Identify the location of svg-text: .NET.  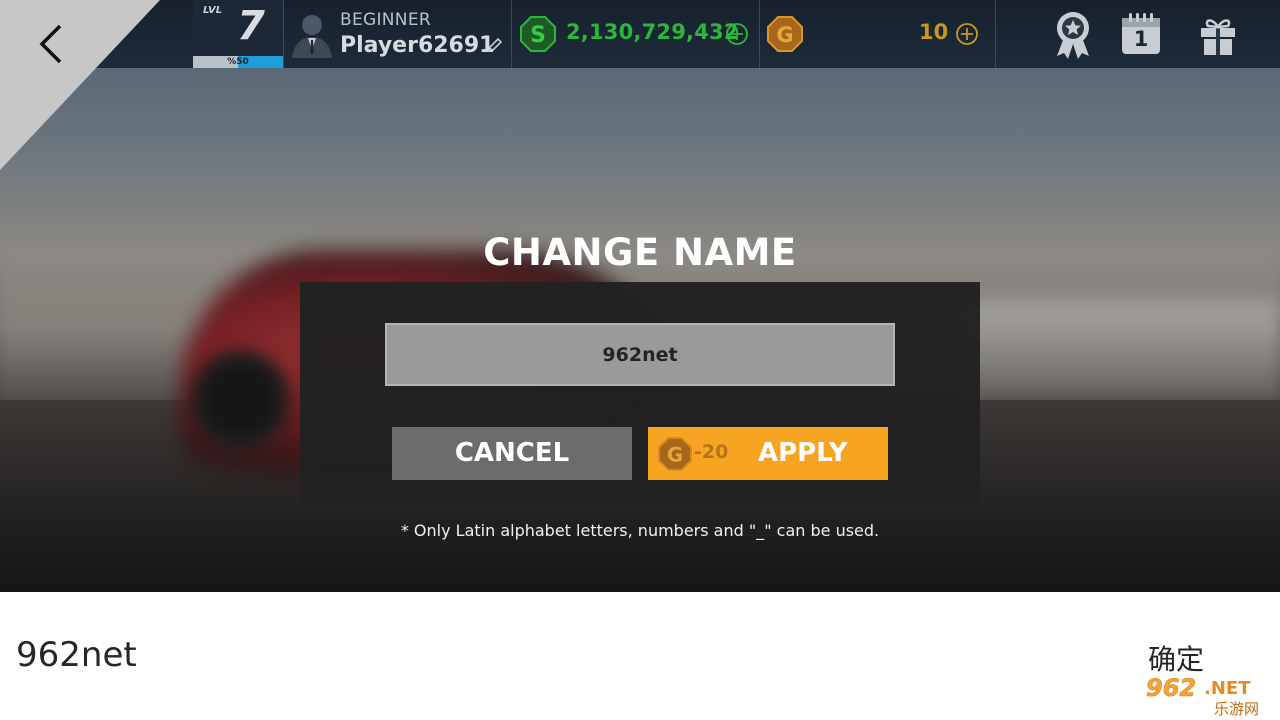
(1227, 688).